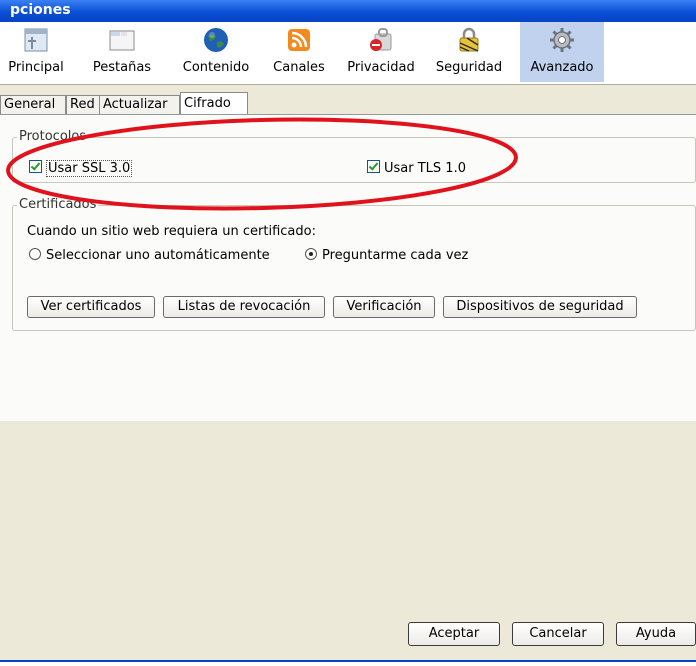 This screenshot has height=666, width=696. What do you see at coordinates (558, 634) in the screenshot?
I see `cancel-button: Cancelar` at bounding box center [558, 634].